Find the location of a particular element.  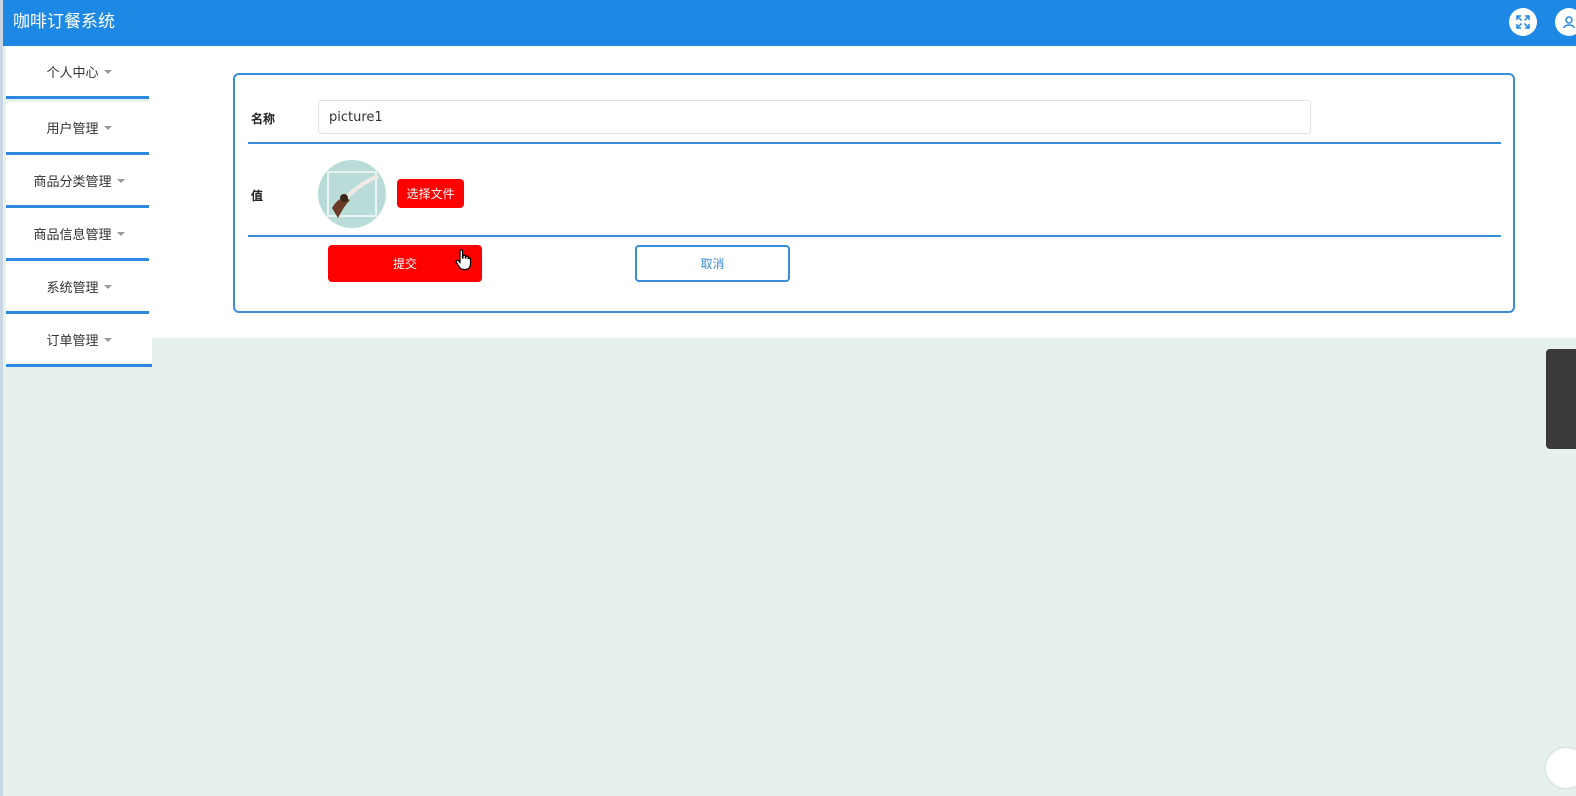

sidebar-item-label: 个人中心 is located at coordinates (72, 73).